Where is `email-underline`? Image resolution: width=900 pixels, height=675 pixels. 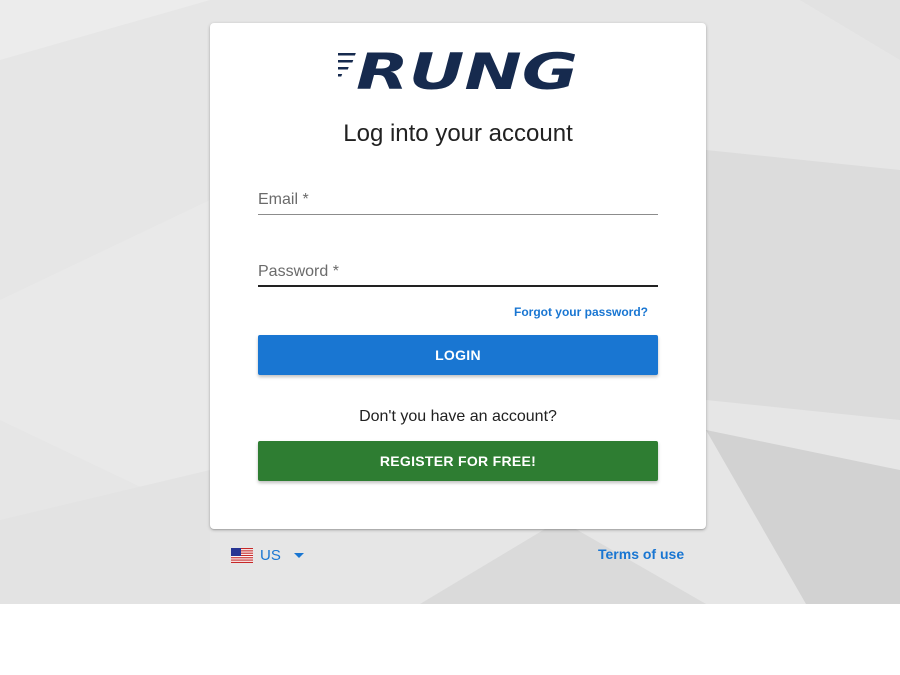
email-underline is located at coordinates (458, 214).